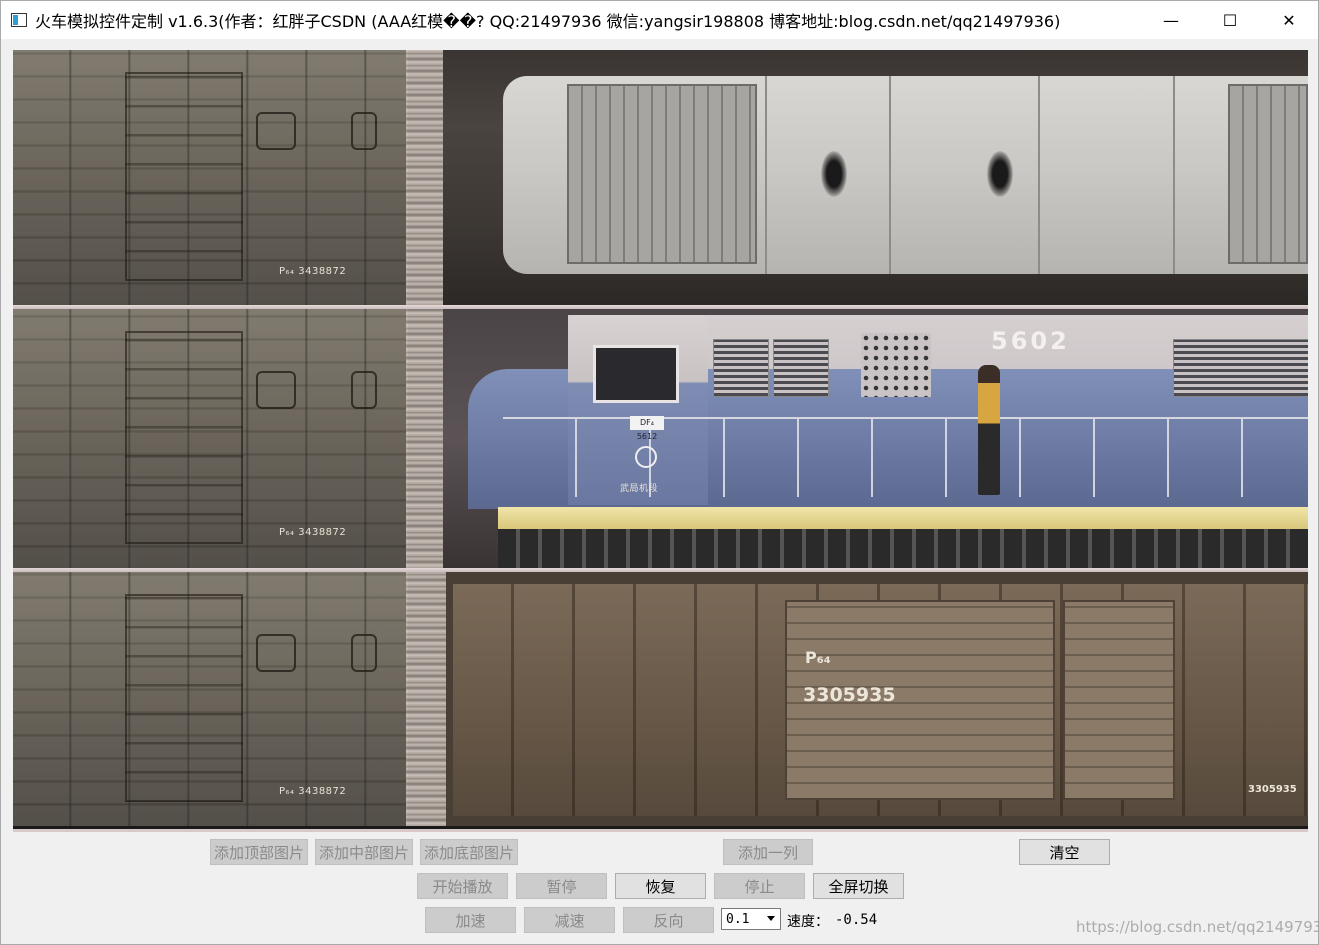 The width and height of the screenshot is (1319, 945). Describe the element at coordinates (759, 886) in the screenshot. I see `stop-button: 停止` at that location.